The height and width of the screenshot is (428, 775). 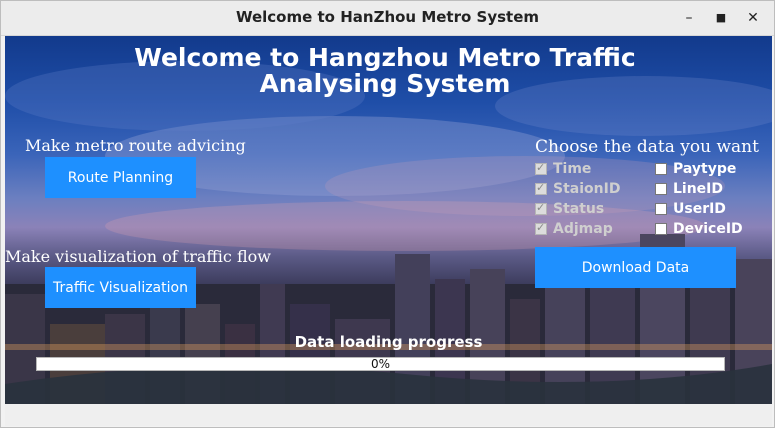 What do you see at coordinates (120, 177) in the screenshot?
I see `route-planning-button: Route Planning` at bounding box center [120, 177].